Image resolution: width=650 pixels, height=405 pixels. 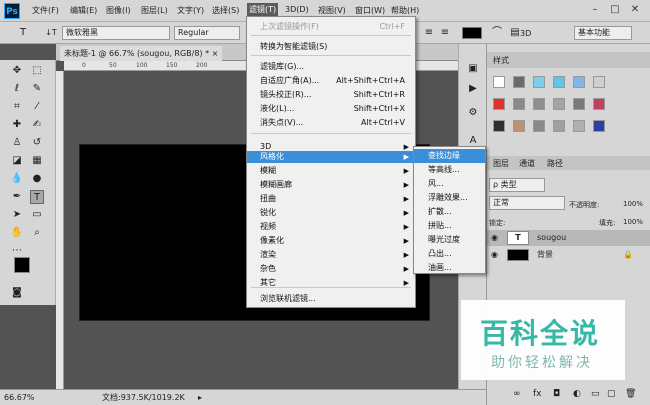 What do you see at coordinates (37, 107) in the screenshot?
I see `eyedropper-icon: ⁄` at bounding box center [37, 107].